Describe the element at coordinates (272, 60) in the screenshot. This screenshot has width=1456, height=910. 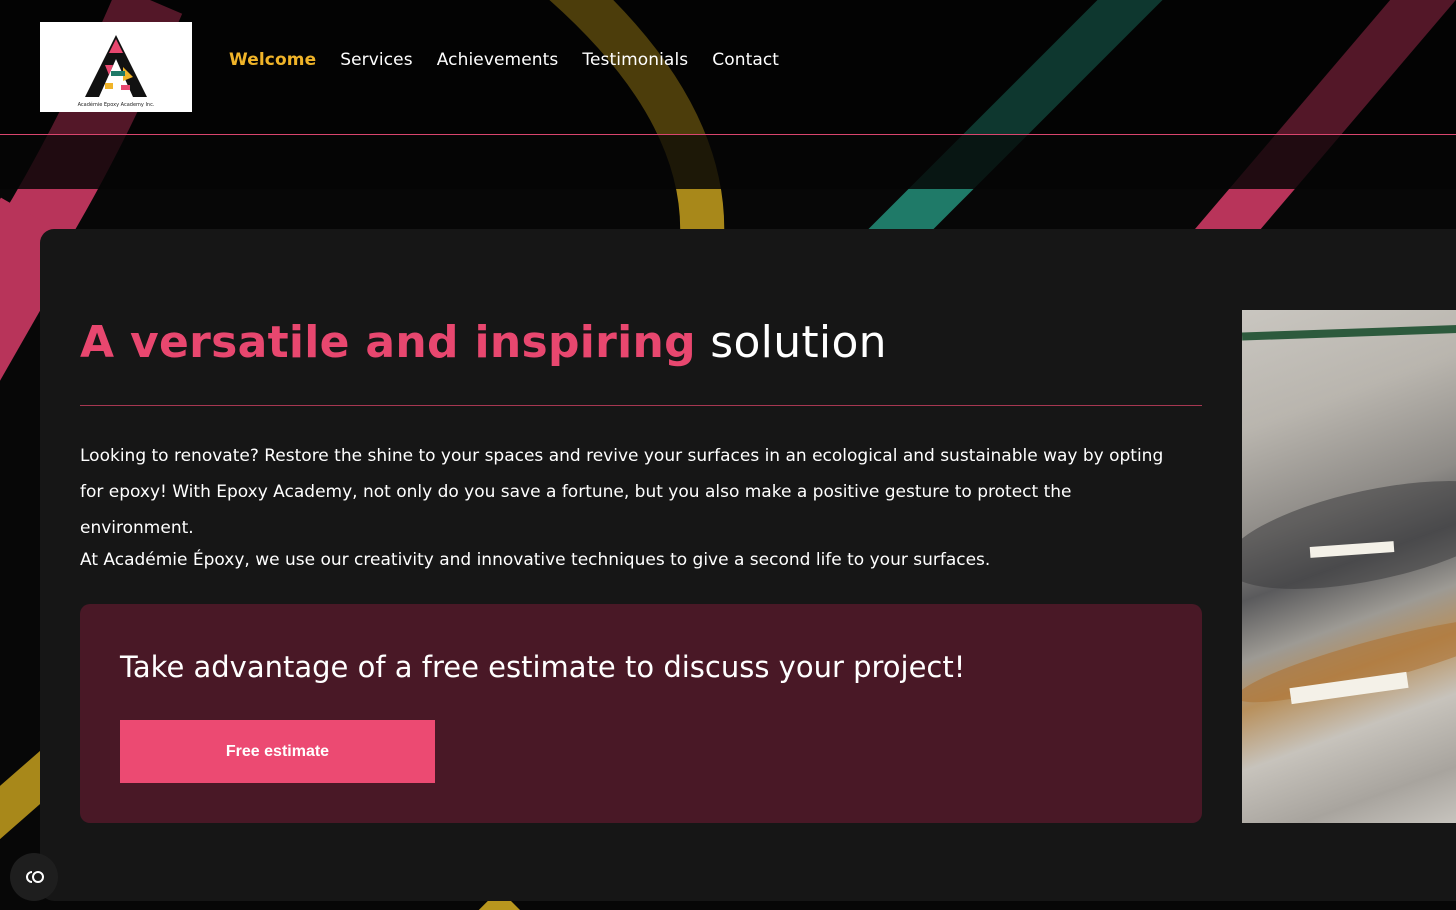
I see `nav-welcome: Welcome` at that location.